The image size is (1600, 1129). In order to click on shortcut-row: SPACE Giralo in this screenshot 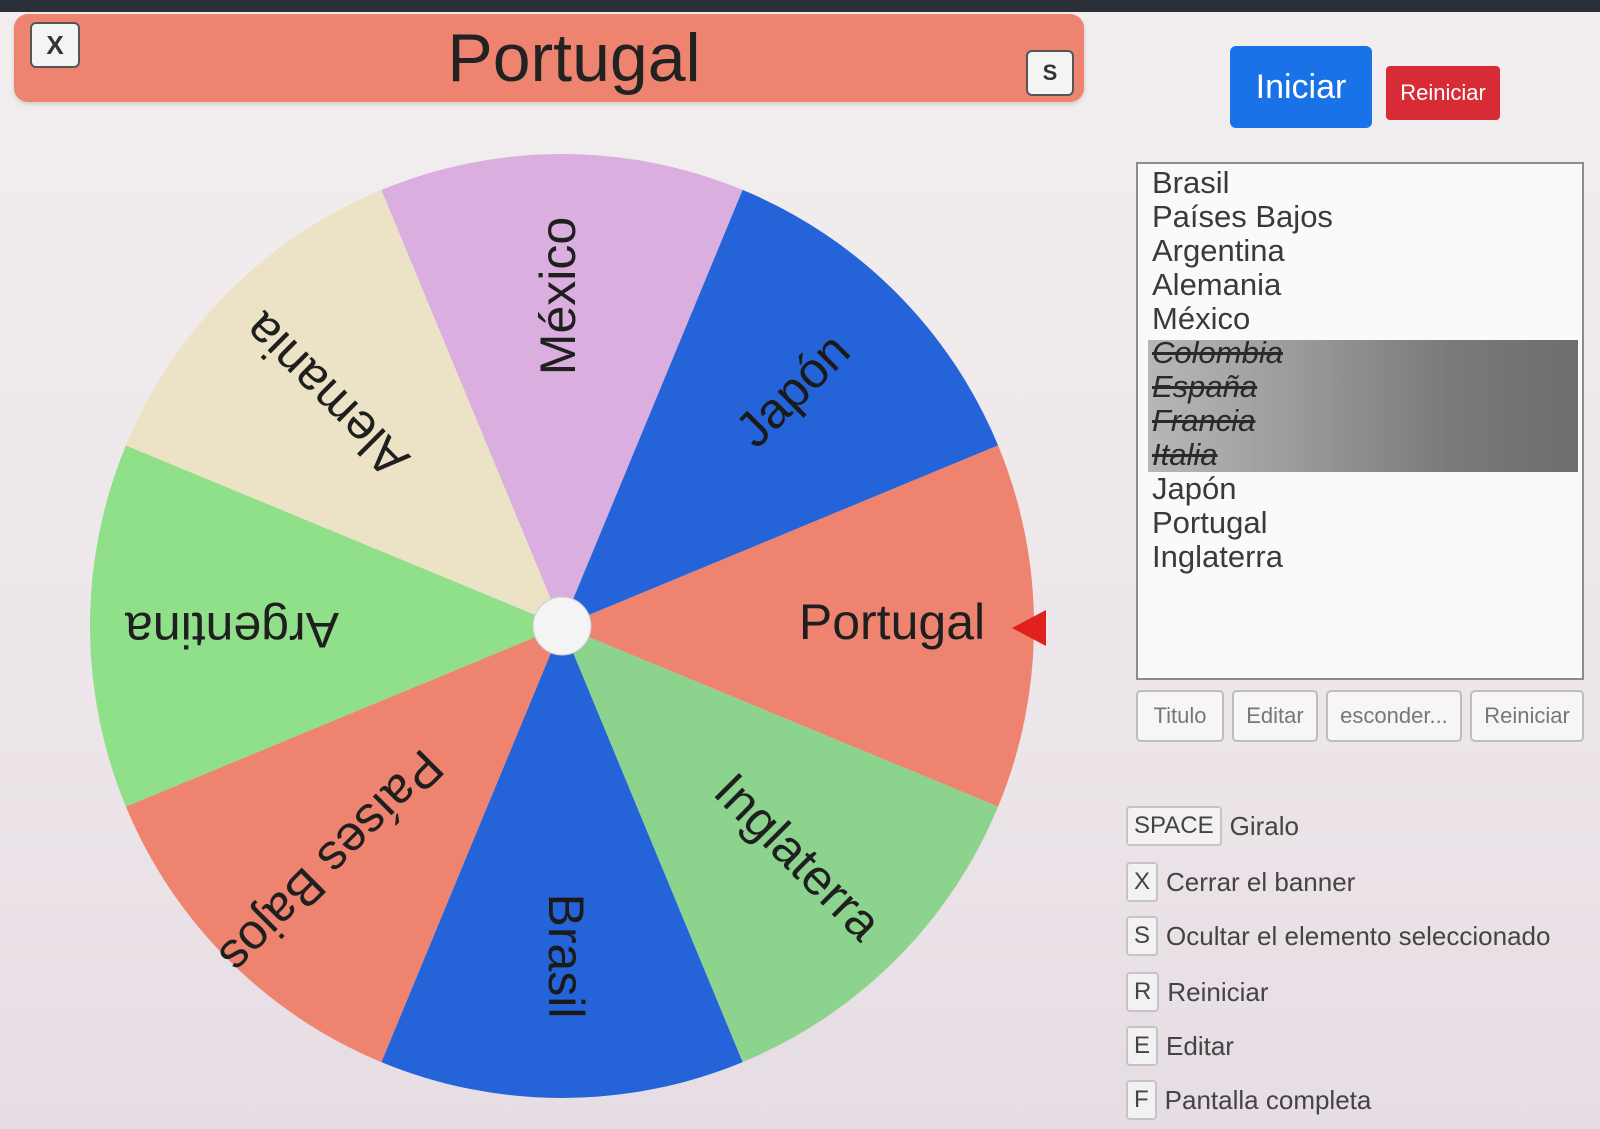, I will do `click(1212, 826)`.